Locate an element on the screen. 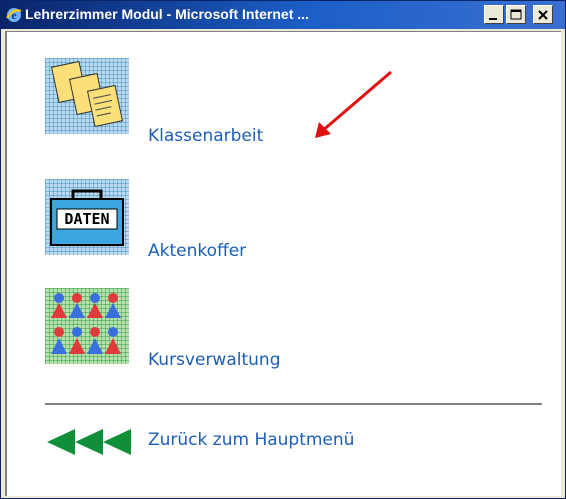 Image resolution: width=566 pixels, height=499 pixels. kursverwaltung-link: Kursverwaltung is located at coordinates (214, 360).